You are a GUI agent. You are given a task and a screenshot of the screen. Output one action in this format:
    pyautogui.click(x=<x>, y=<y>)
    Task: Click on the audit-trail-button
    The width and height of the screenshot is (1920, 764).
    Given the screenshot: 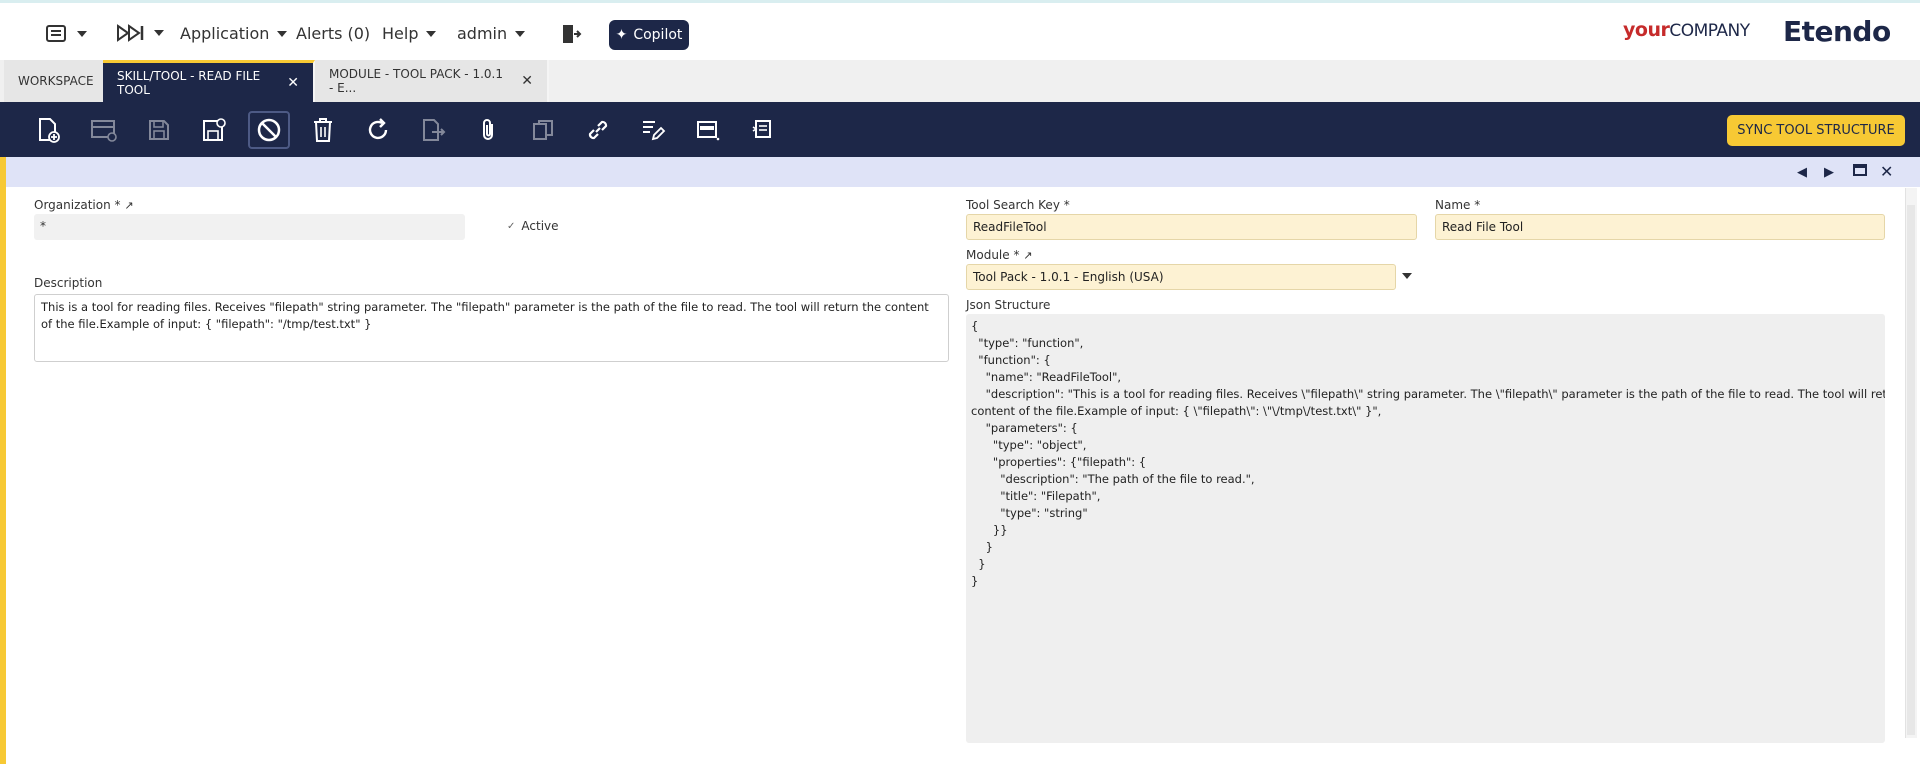 What is the action you would take?
    pyautogui.click(x=653, y=130)
    